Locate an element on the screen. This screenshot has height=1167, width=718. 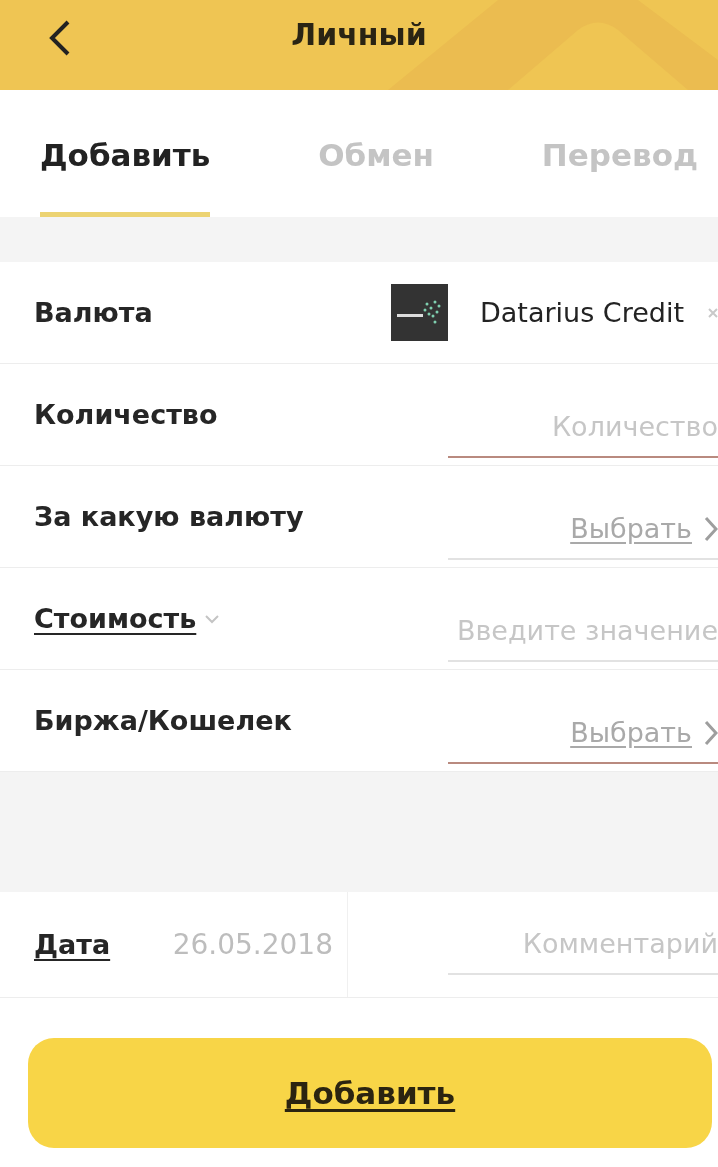
currency-name: Datarius Credit is located at coordinates (581, 312).